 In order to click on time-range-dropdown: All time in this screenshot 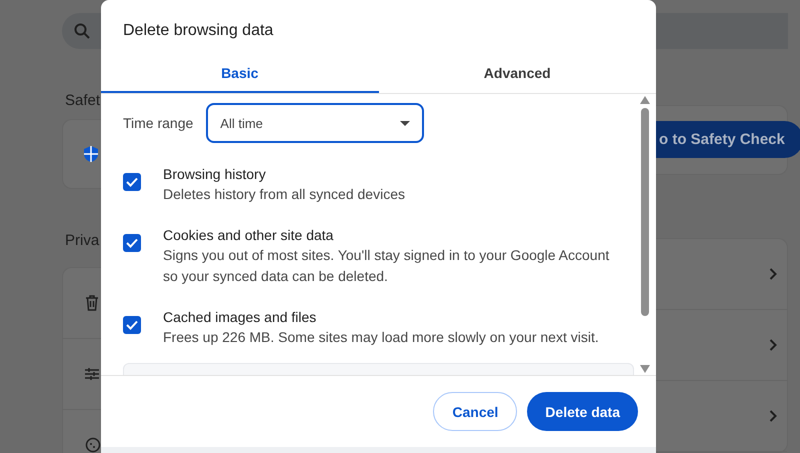, I will do `click(315, 123)`.